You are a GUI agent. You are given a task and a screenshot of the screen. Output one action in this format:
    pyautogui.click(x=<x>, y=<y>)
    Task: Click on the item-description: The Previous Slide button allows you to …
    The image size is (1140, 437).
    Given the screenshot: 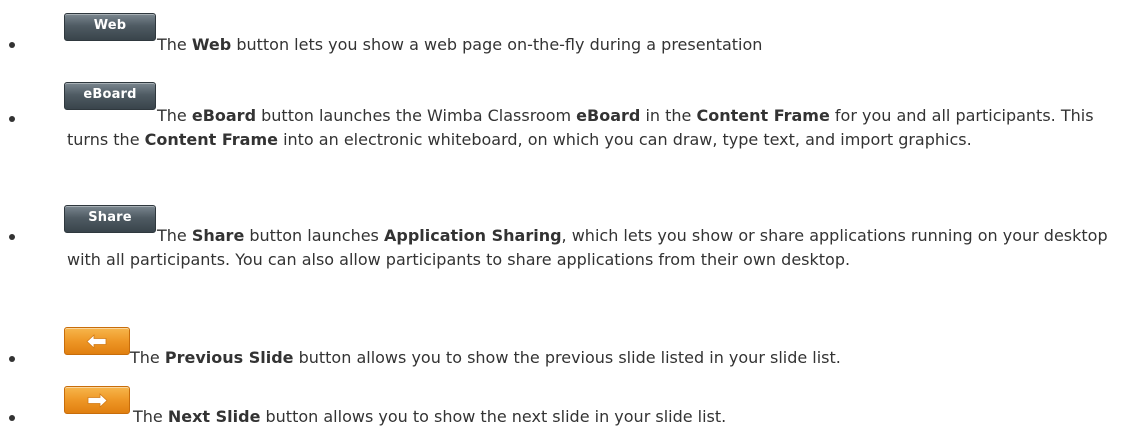 What is the action you would take?
    pyautogui.click(x=485, y=357)
    